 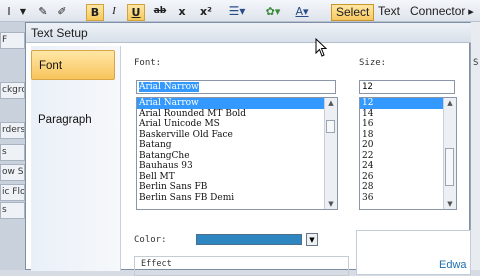 What do you see at coordinates (237, 135) in the screenshot?
I see `font-item: Baskerville Old Face` at bounding box center [237, 135].